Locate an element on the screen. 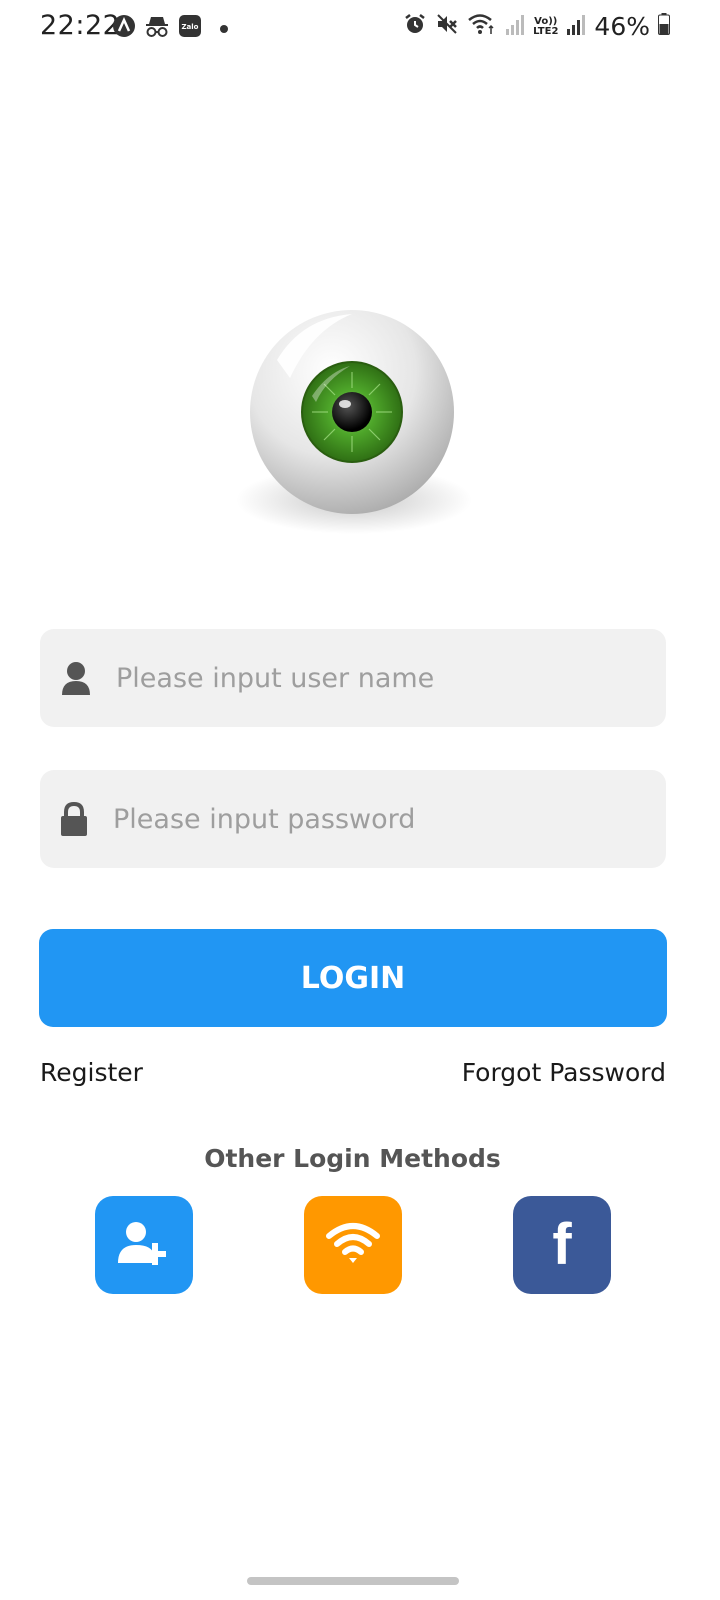  eye-logo is located at coordinates (355, 420).